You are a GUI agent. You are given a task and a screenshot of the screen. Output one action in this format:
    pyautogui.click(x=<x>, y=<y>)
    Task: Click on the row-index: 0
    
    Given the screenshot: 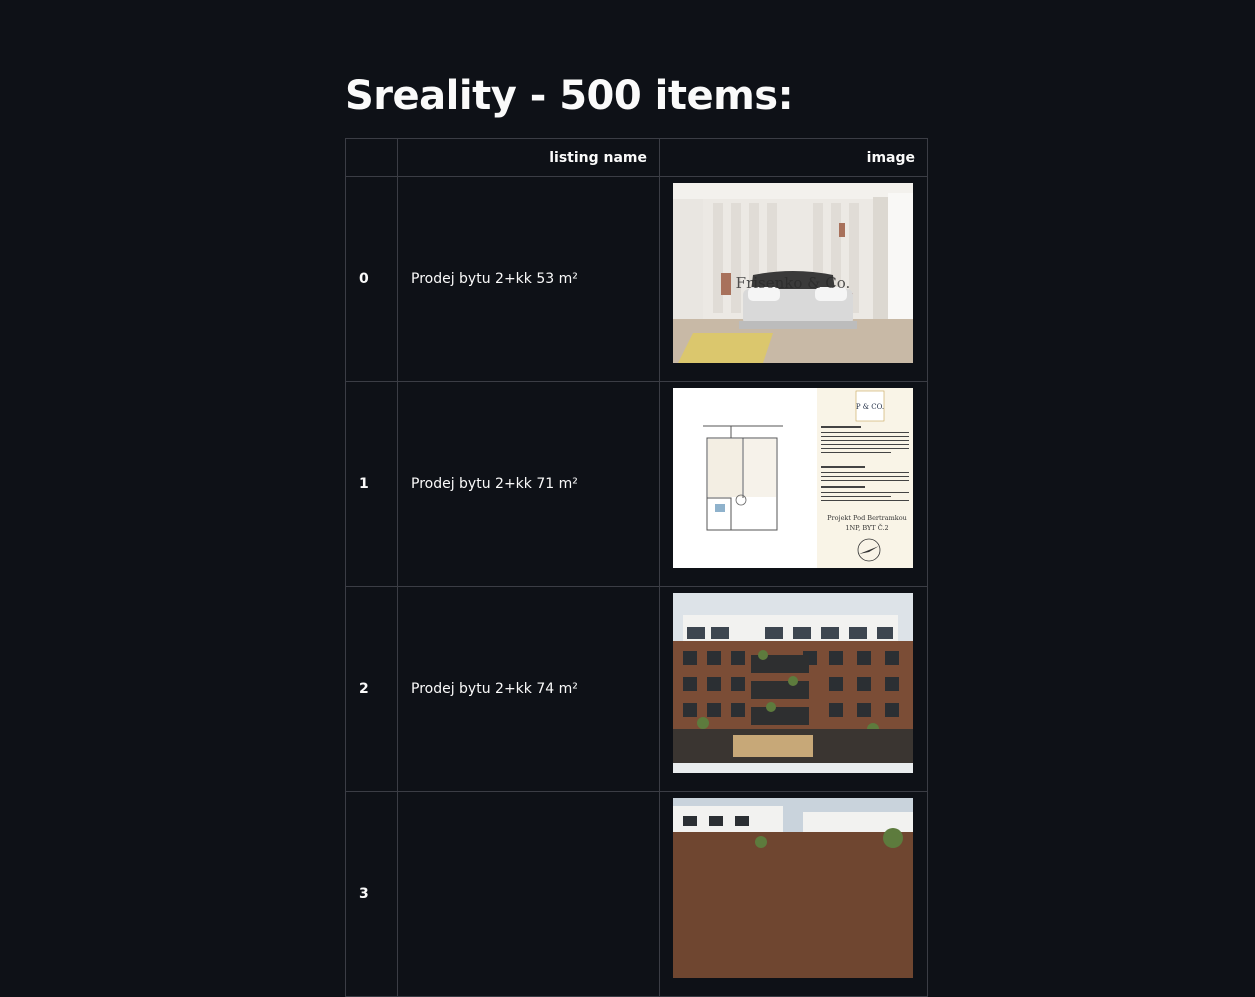 What is the action you would take?
    pyautogui.click(x=371, y=279)
    